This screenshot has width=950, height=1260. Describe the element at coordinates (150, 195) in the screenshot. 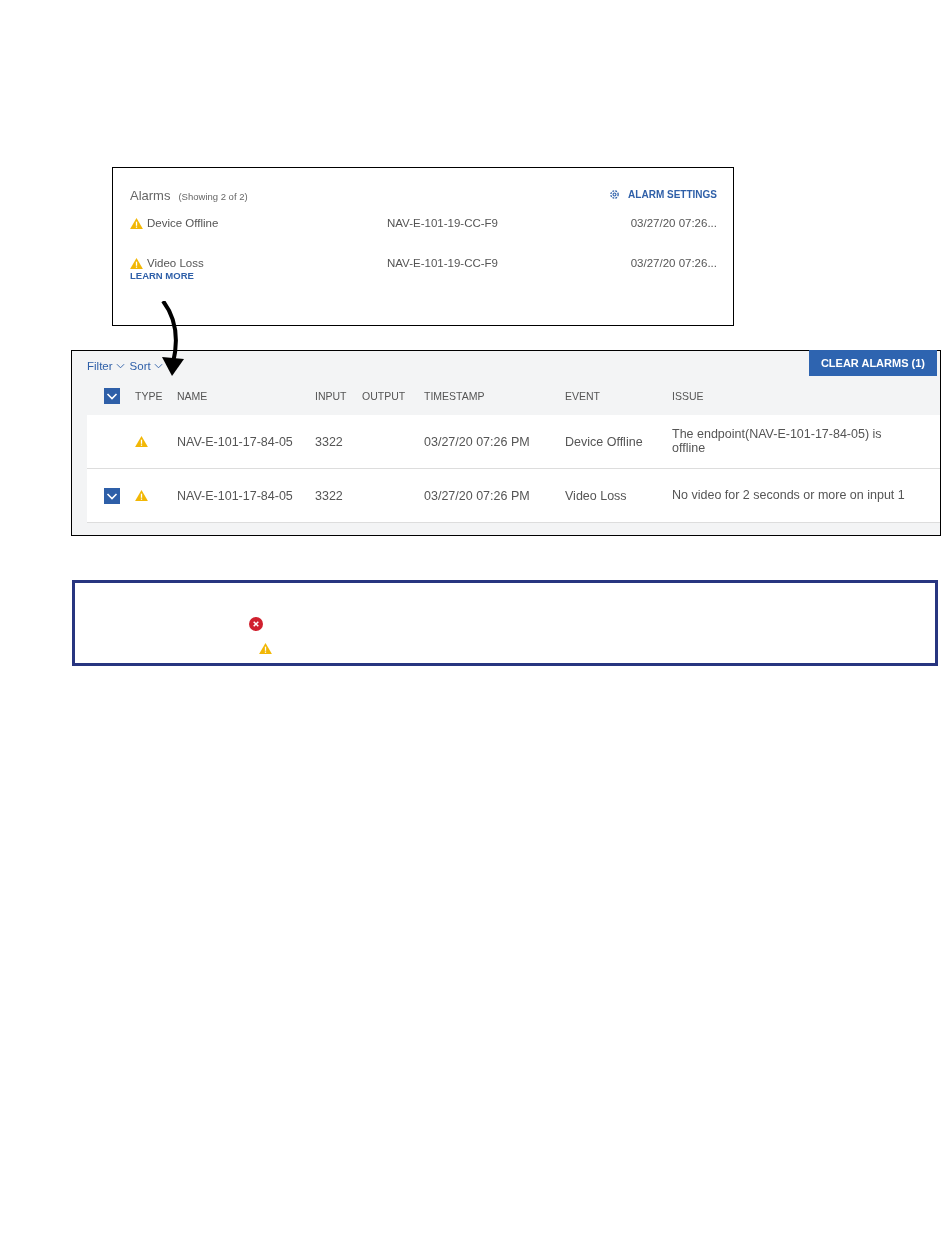

I see `panel-title: Alarms` at that location.